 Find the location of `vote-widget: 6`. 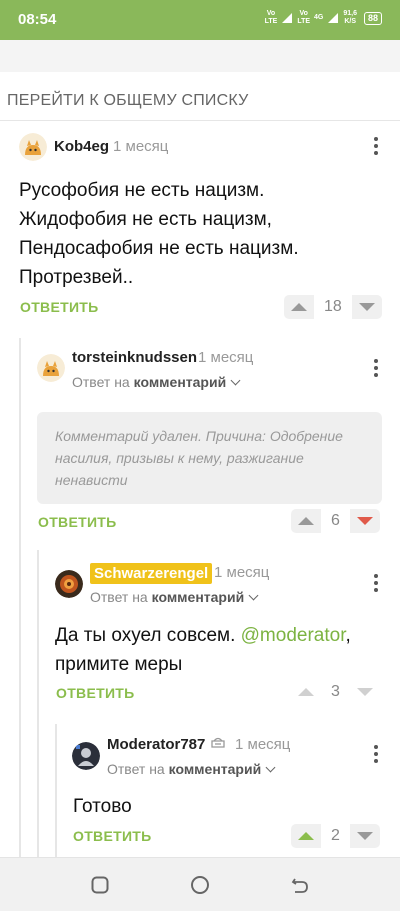

vote-widget: 6 is located at coordinates (335, 521).